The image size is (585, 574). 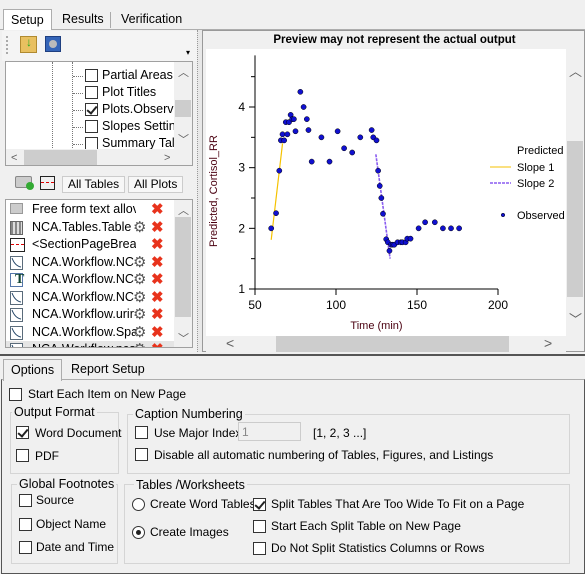 What do you see at coordinates (498, 305) in the screenshot?
I see `x-tick-label: 200` at bounding box center [498, 305].